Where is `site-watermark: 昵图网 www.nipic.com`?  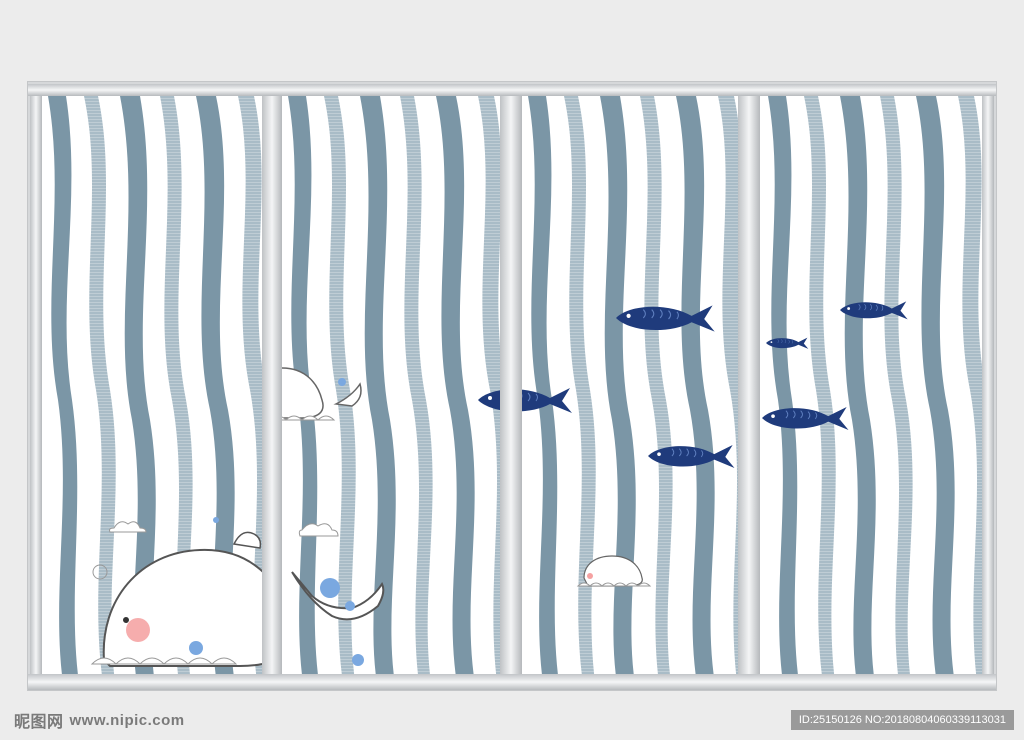 site-watermark: 昵图网 www.nipic.com is located at coordinates (99, 720).